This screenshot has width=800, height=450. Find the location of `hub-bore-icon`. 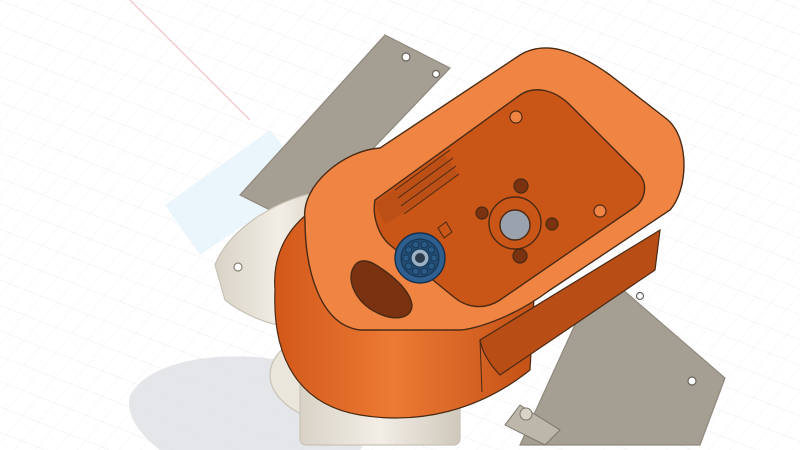

hub-bore-icon is located at coordinates (515, 225).